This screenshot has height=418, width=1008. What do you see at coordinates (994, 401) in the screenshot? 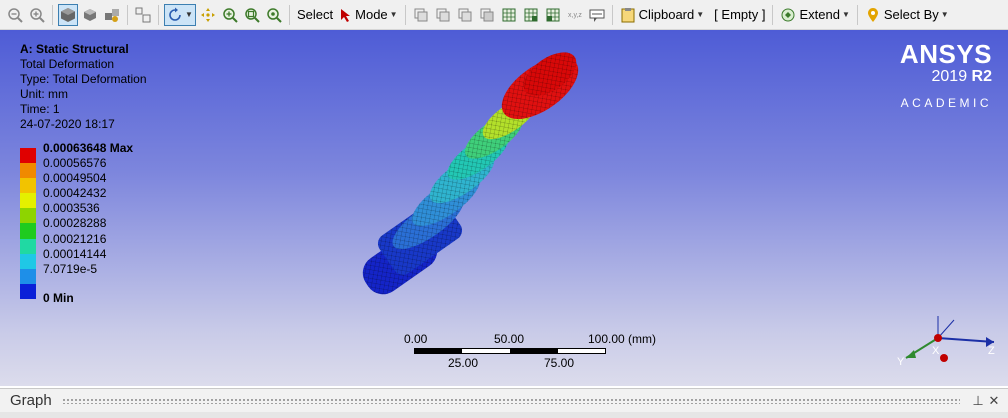
I see `close-panel-icon: ✕` at bounding box center [994, 401].